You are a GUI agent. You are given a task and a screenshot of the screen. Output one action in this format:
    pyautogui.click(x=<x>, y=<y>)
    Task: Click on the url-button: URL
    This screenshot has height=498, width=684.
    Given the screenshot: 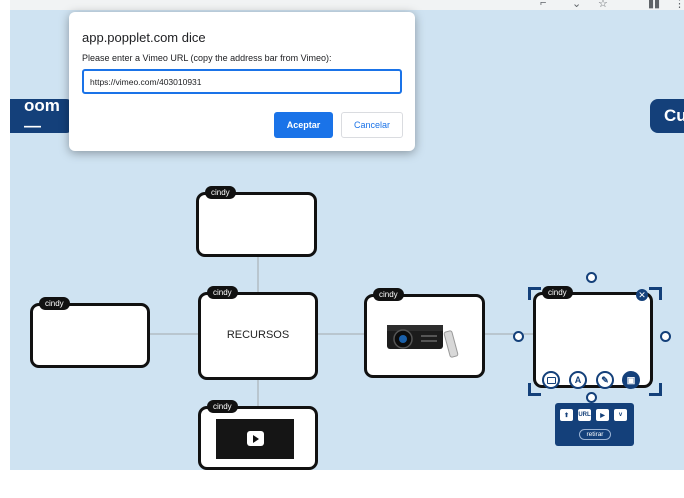 What is the action you would take?
    pyautogui.click(x=584, y=415)
    